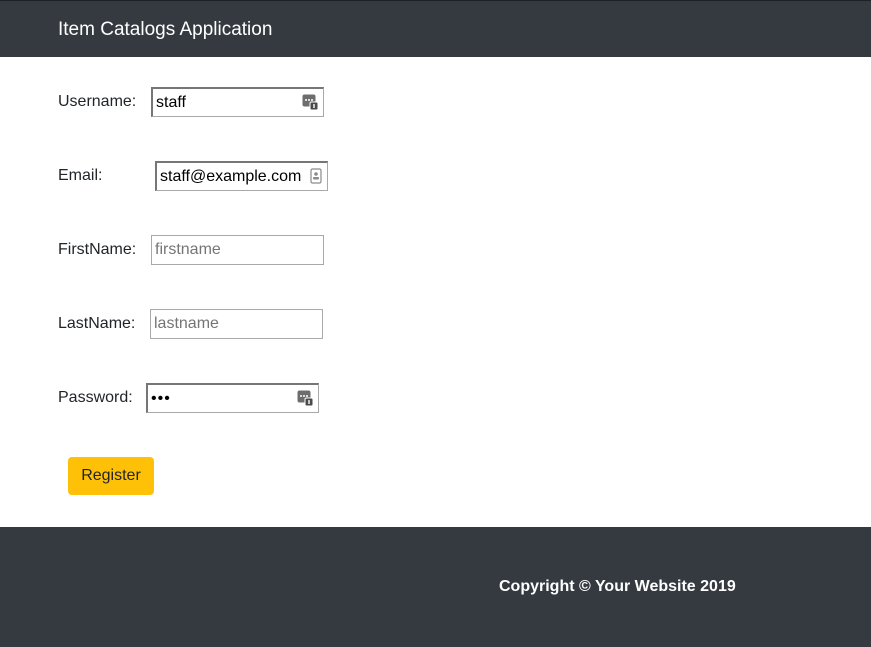  Describe the element at coordinates (97, 323) in the screenshot. I see `lastname-label: LastName:` at that location.